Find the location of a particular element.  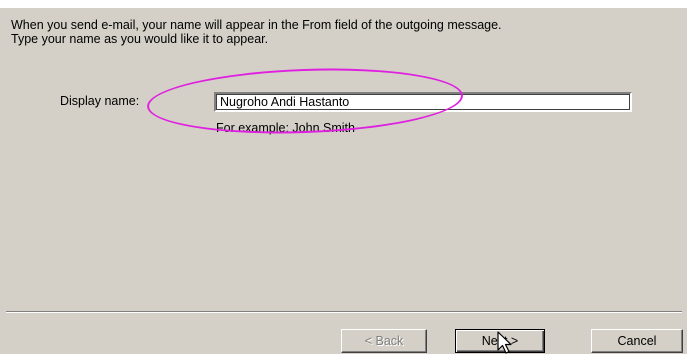

cancel-button: Cancel is located at coordinates (637, 341).